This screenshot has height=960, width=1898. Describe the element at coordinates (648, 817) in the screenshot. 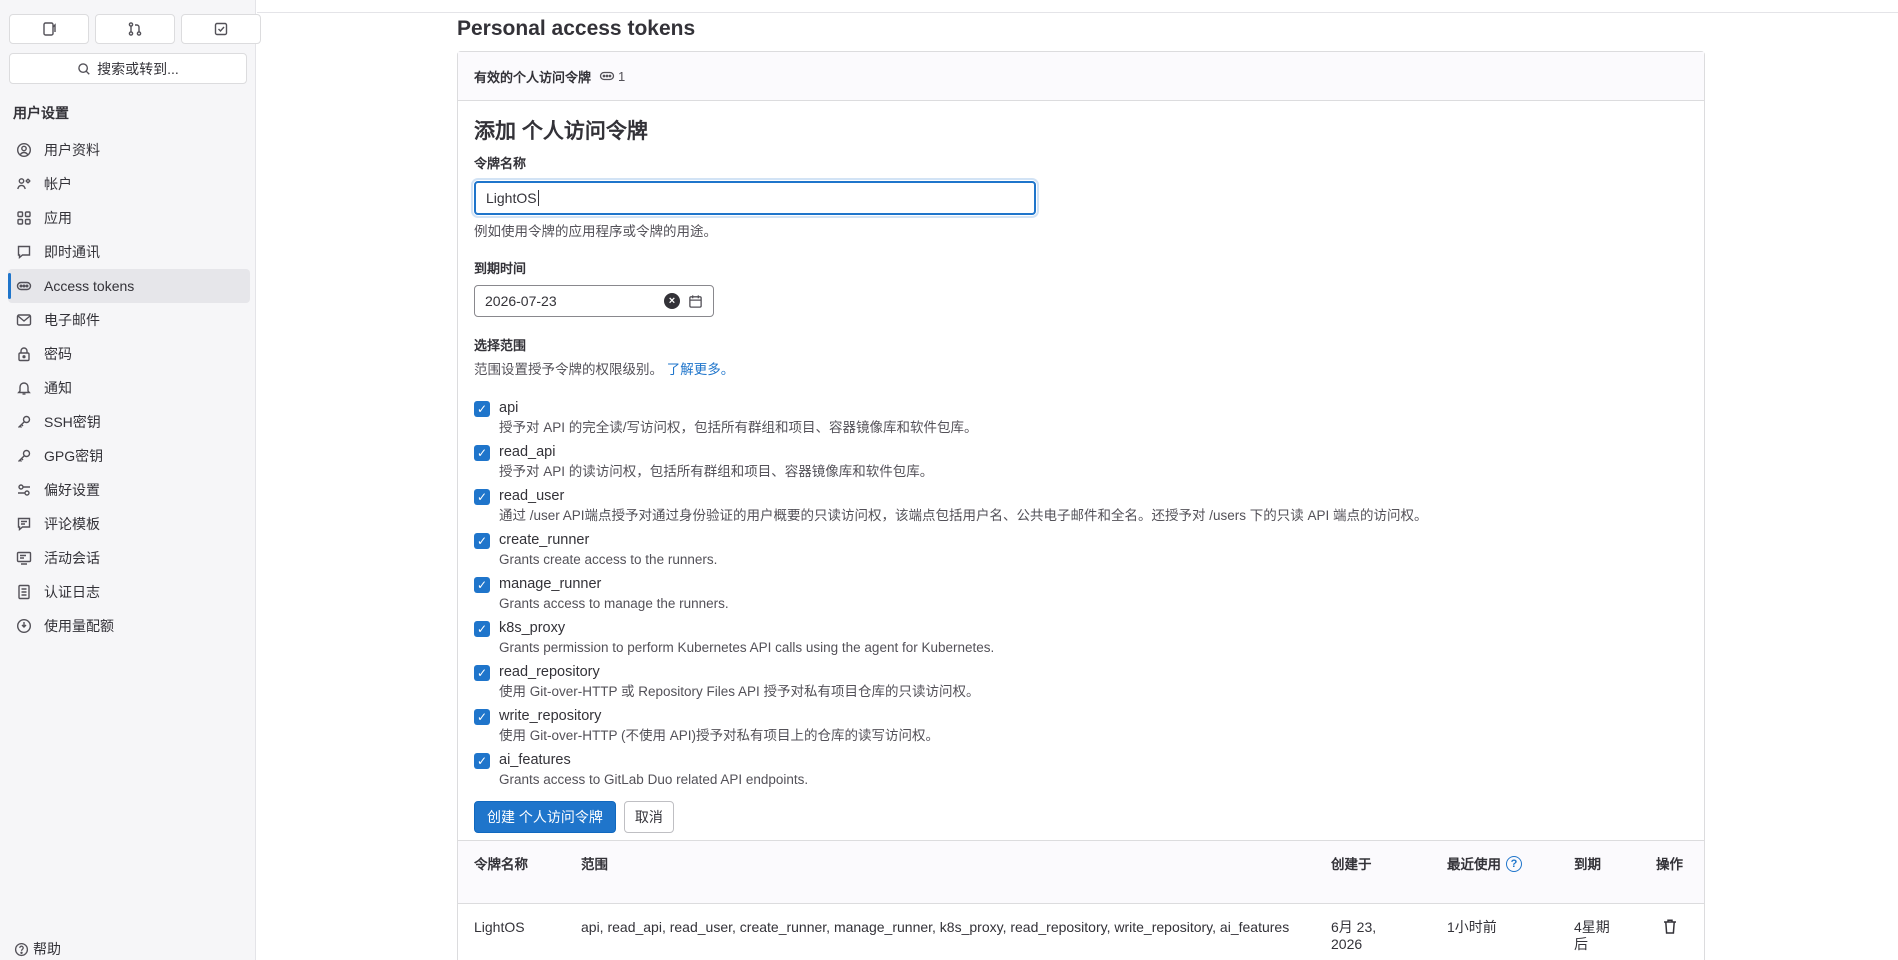

I see `cancel-button: 取消` at that location.